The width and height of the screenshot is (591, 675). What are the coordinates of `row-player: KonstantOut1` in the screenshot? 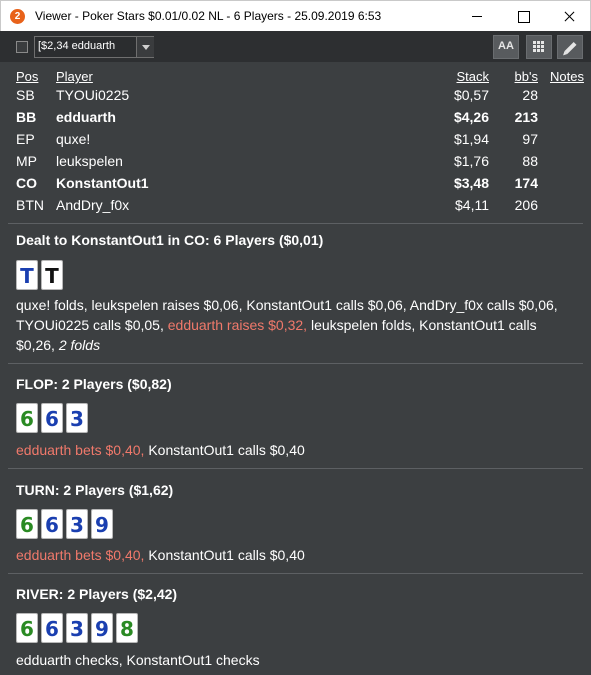 It's located at (102, 183).